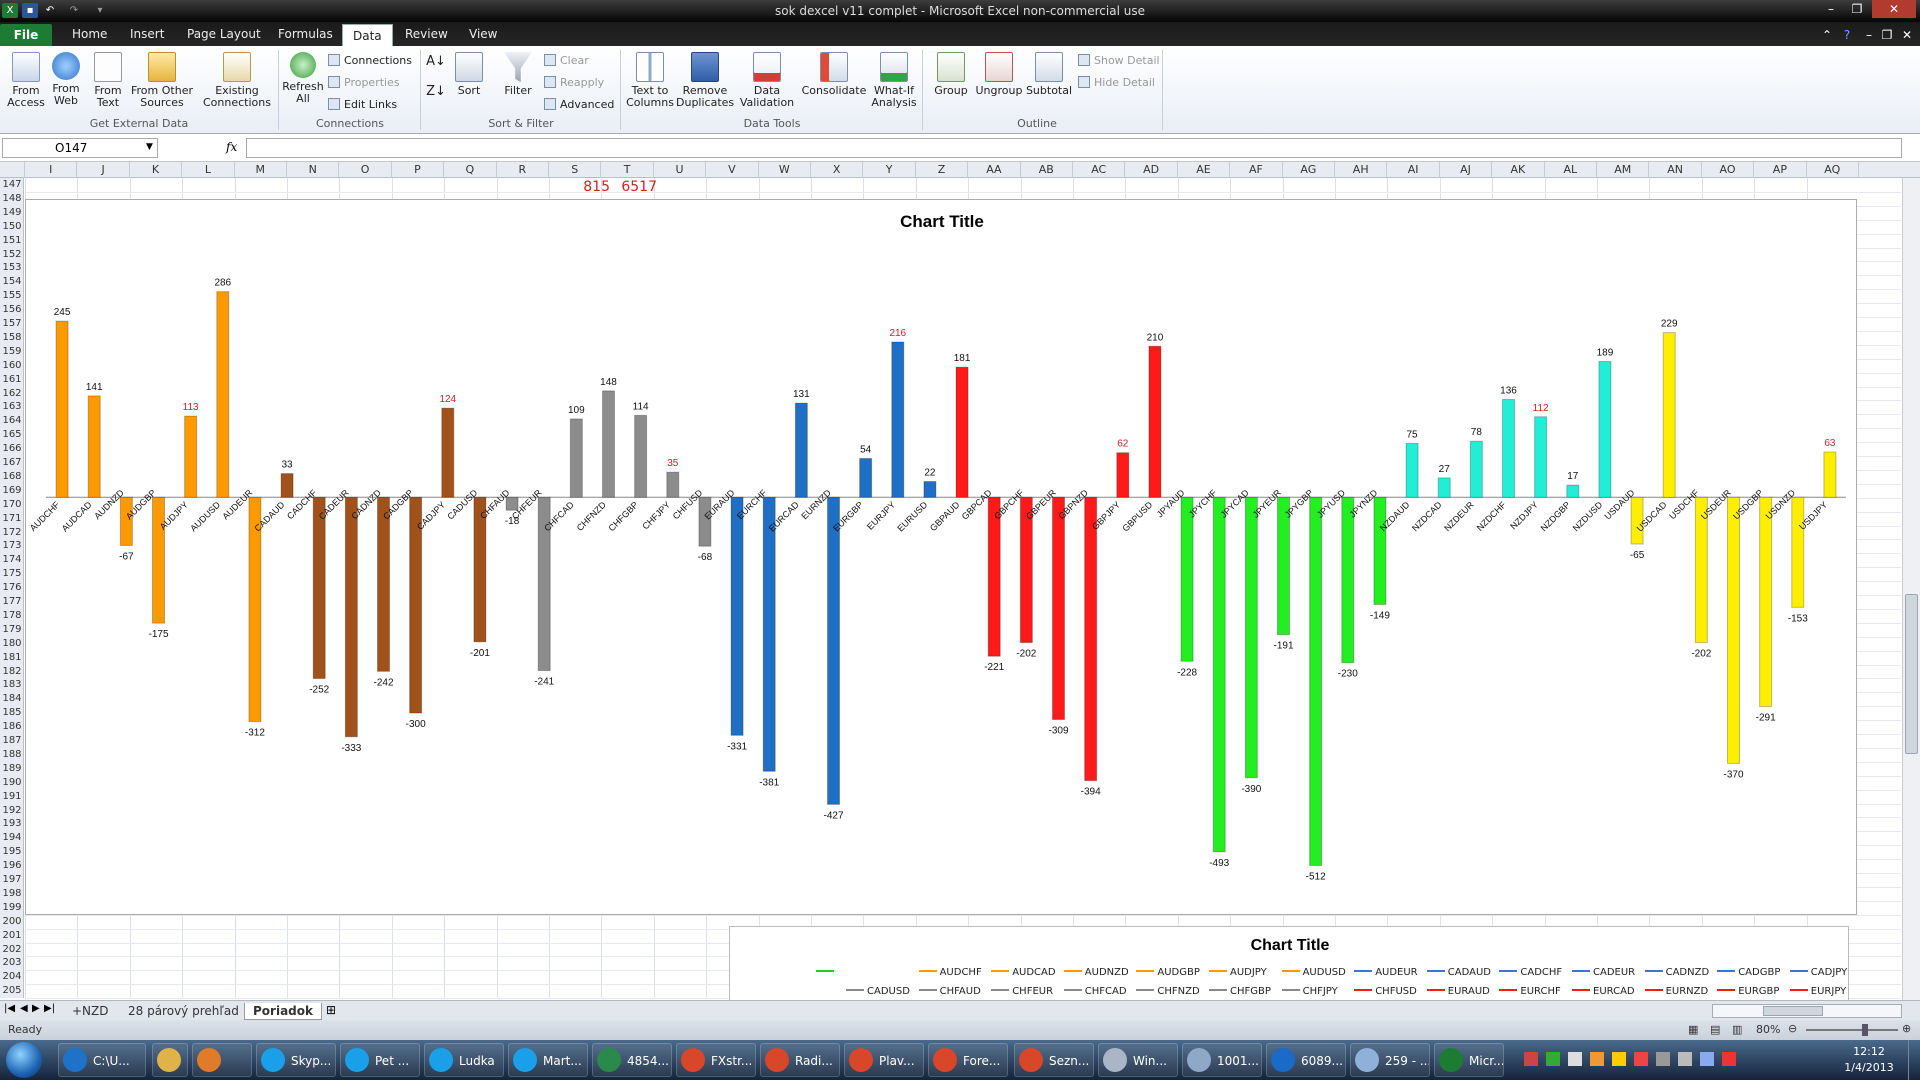  I want to click on connections-button: Connections, so click(370, 61).